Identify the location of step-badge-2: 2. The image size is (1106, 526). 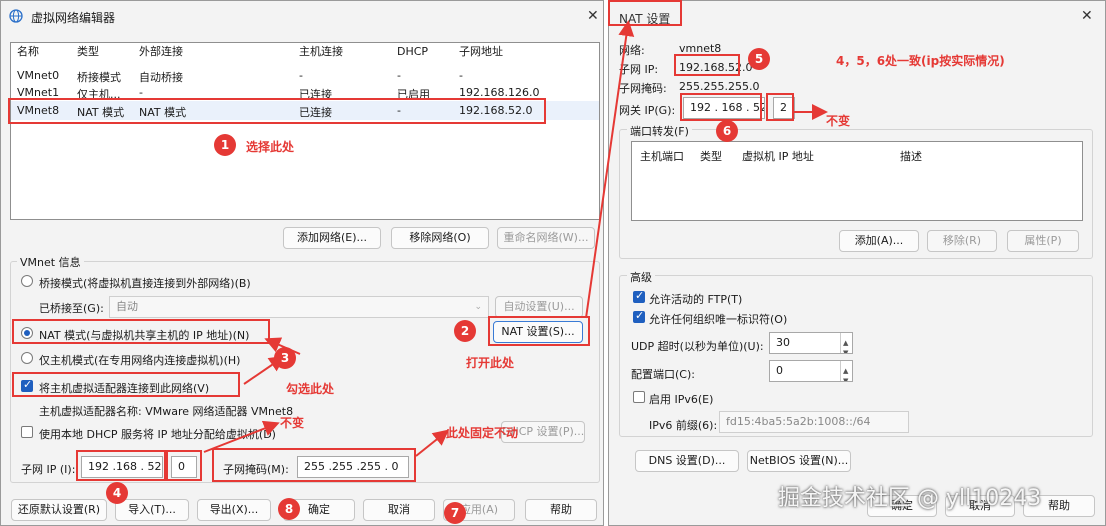
(465, 331).